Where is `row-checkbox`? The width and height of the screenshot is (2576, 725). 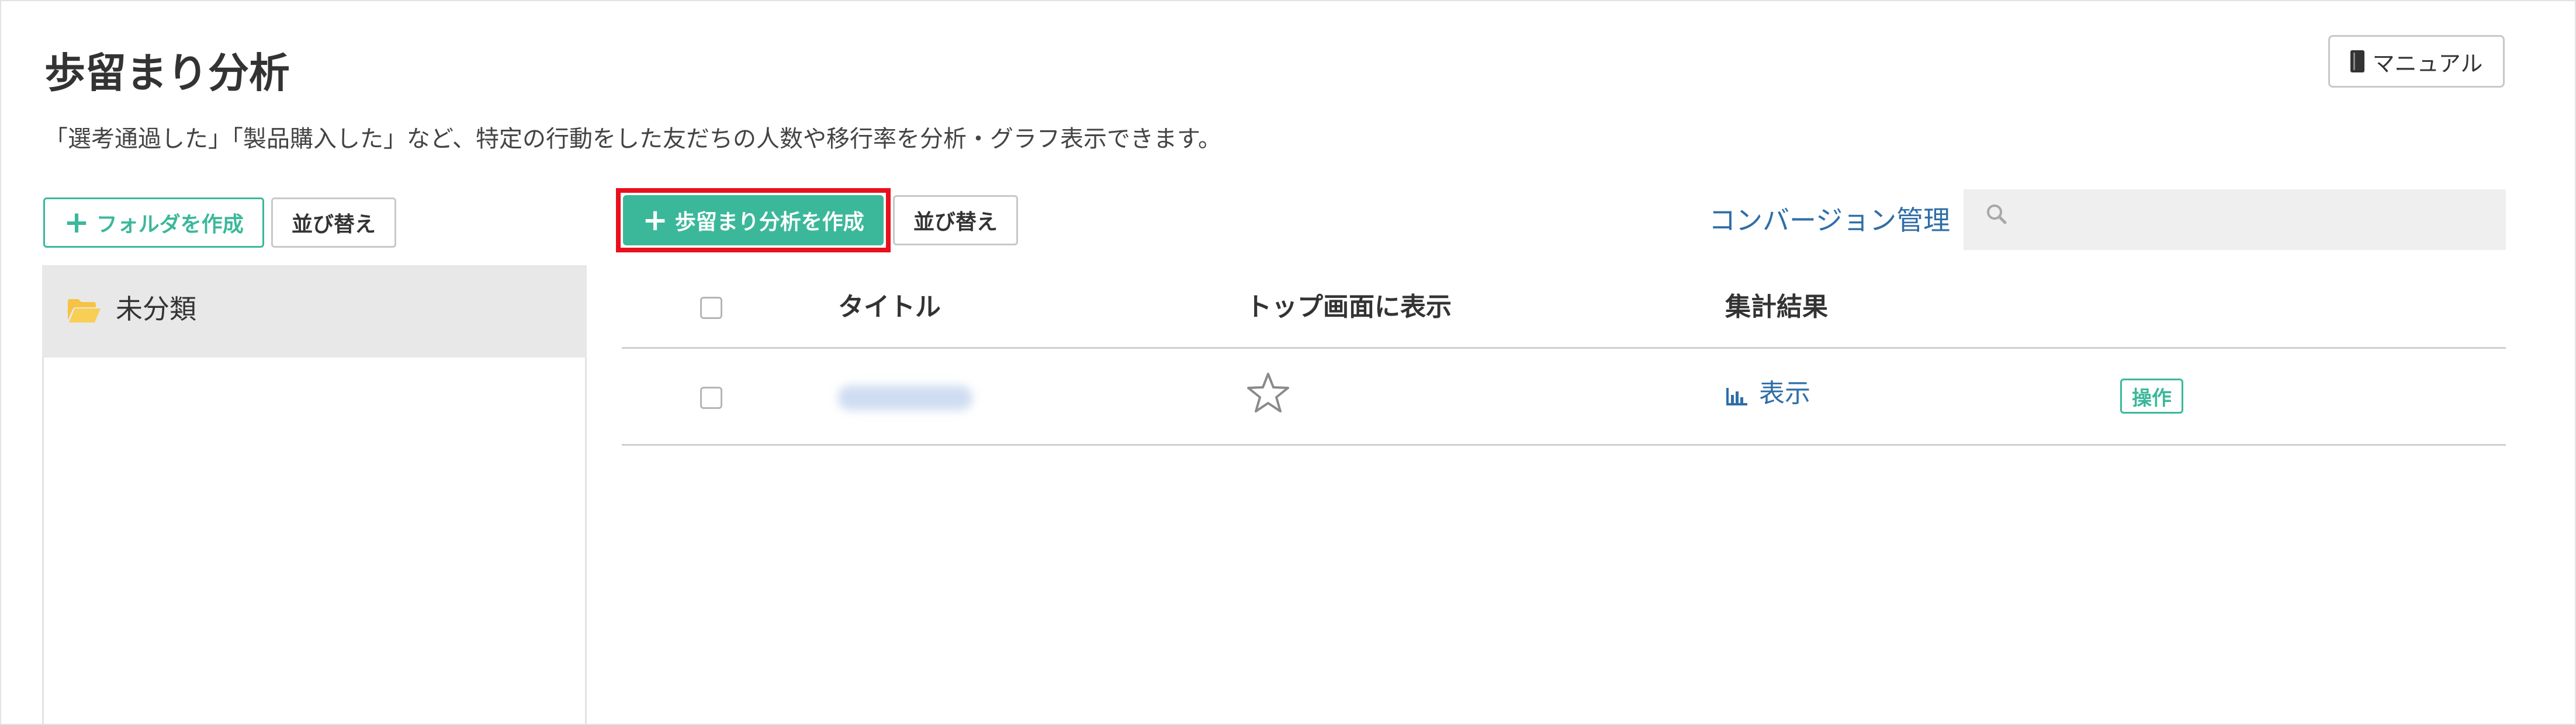 row-checkbox is located at coordinates (711, 398).